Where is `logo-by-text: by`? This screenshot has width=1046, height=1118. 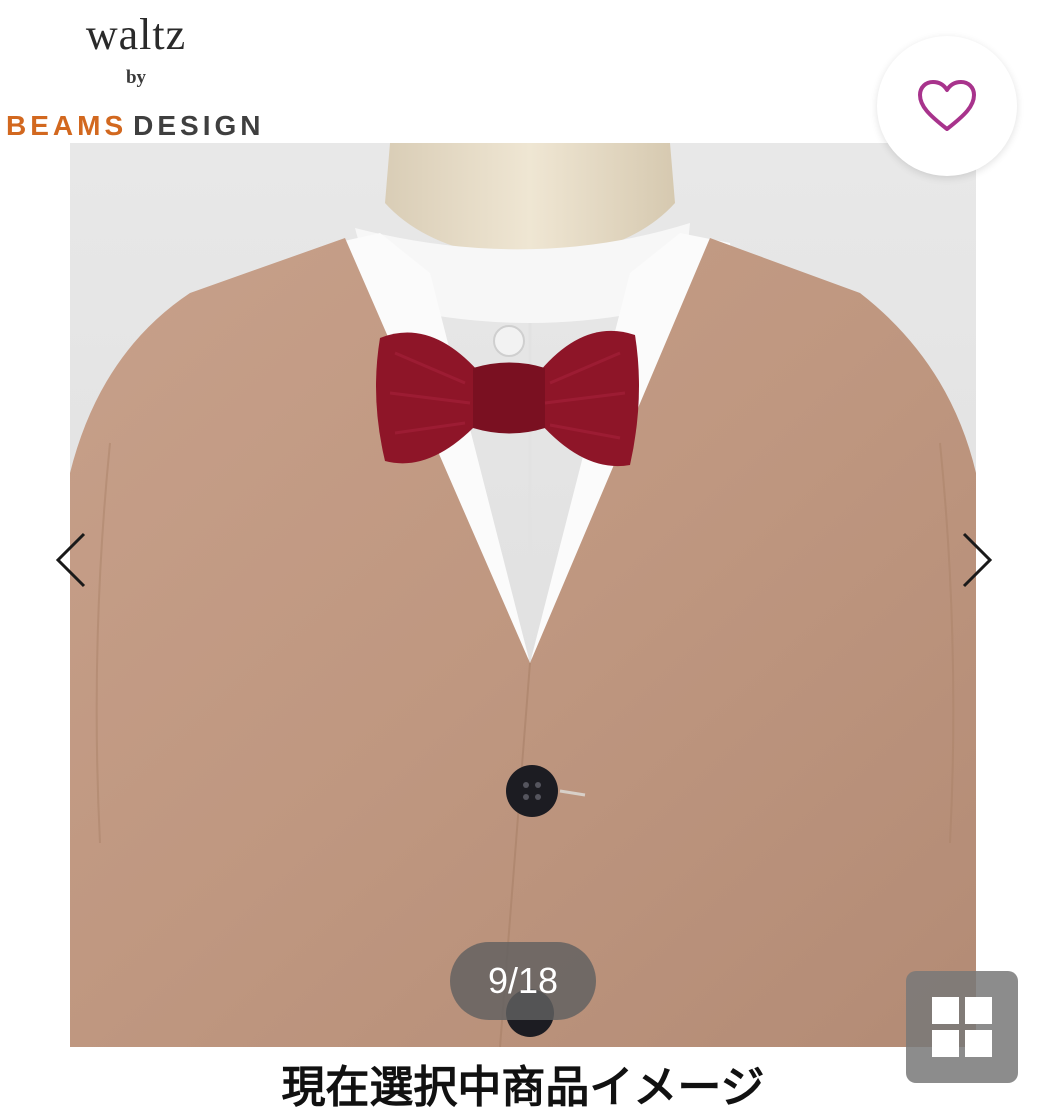 logo-by-text: by is located at coordinates (136, 77).